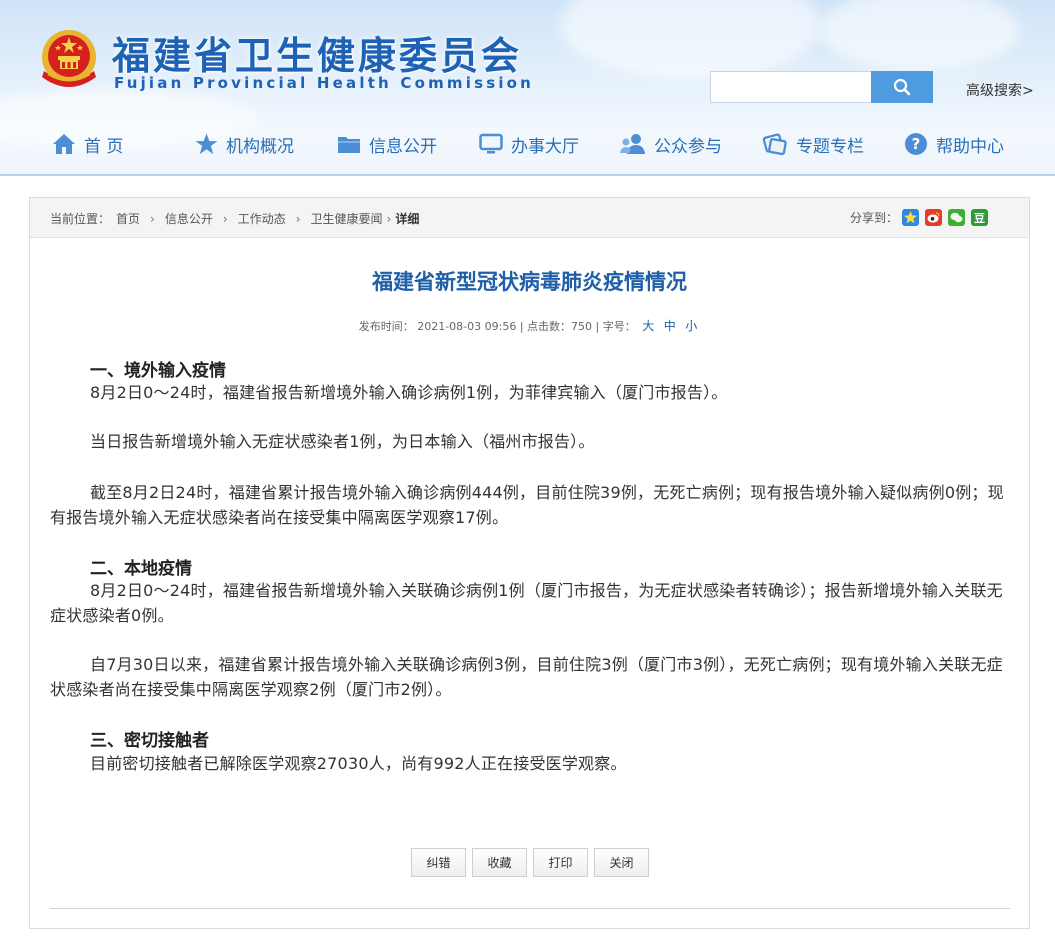  Describe the element at coordinates (545, 146) in the screenshot. I see `nav-label: 办事大厅` at that location.